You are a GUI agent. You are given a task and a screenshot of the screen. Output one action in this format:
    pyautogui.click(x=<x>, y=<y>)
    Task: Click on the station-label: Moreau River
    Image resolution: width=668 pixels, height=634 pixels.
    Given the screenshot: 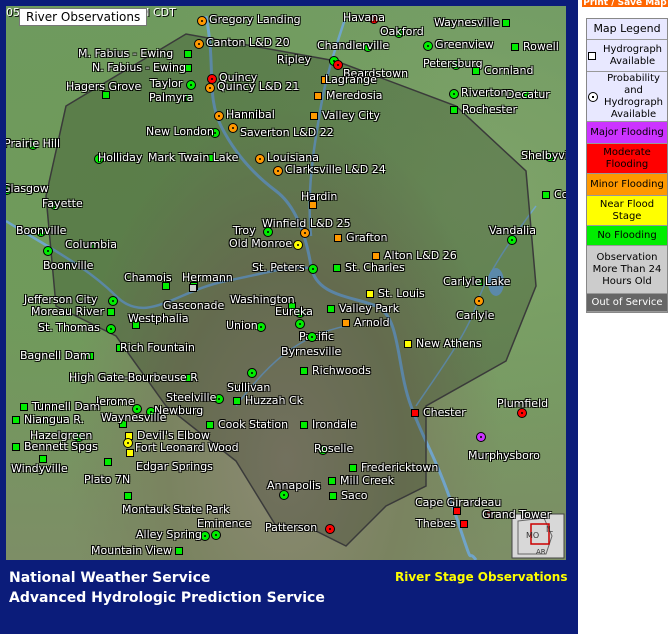 What is the action you would take?
    pyautogui.click(x=67, y=312)
    